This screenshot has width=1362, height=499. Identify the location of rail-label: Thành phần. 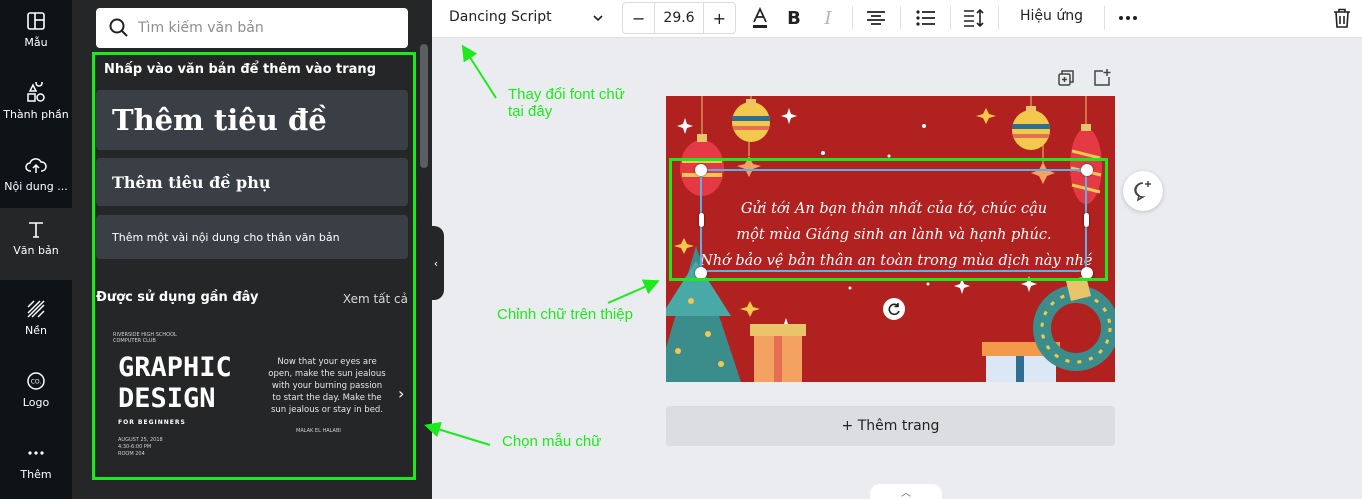
(36, 114).